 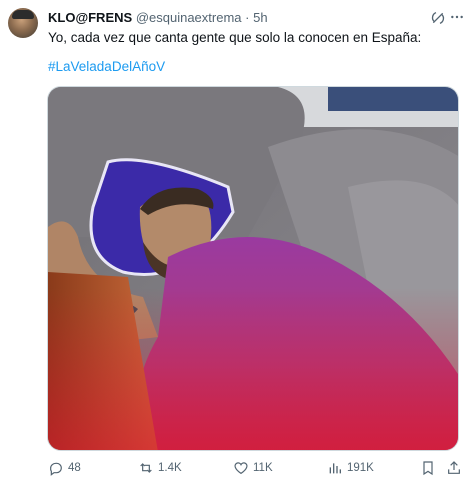 I want to click on grok-icon, so click(x=438, y=18).